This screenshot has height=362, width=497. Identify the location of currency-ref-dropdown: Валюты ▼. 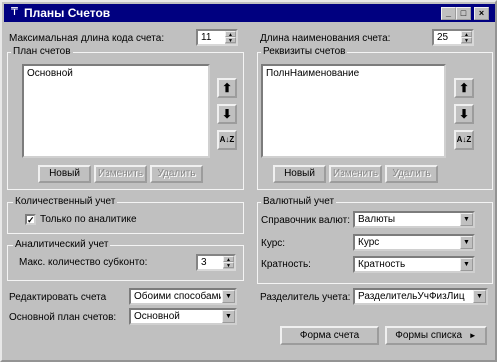
(414, 219).